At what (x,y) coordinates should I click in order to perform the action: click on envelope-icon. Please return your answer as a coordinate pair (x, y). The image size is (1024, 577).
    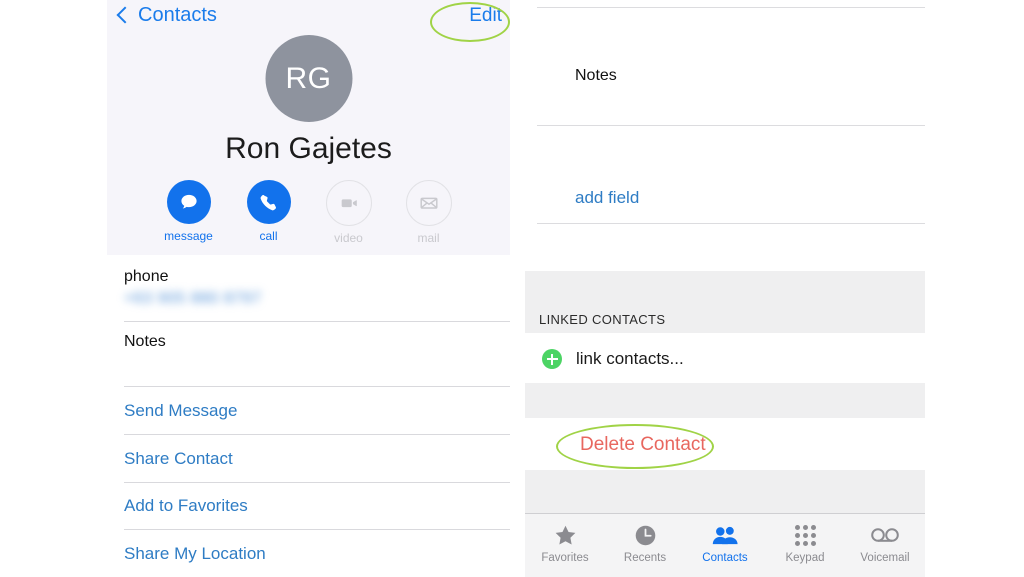
    Looking at the image, I should click on (428, 203).